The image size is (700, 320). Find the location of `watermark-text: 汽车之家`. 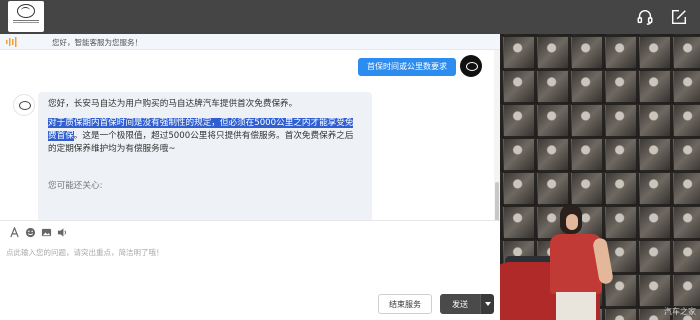

watermark-text: 汽车之家 is located at coordinates (680, 311).